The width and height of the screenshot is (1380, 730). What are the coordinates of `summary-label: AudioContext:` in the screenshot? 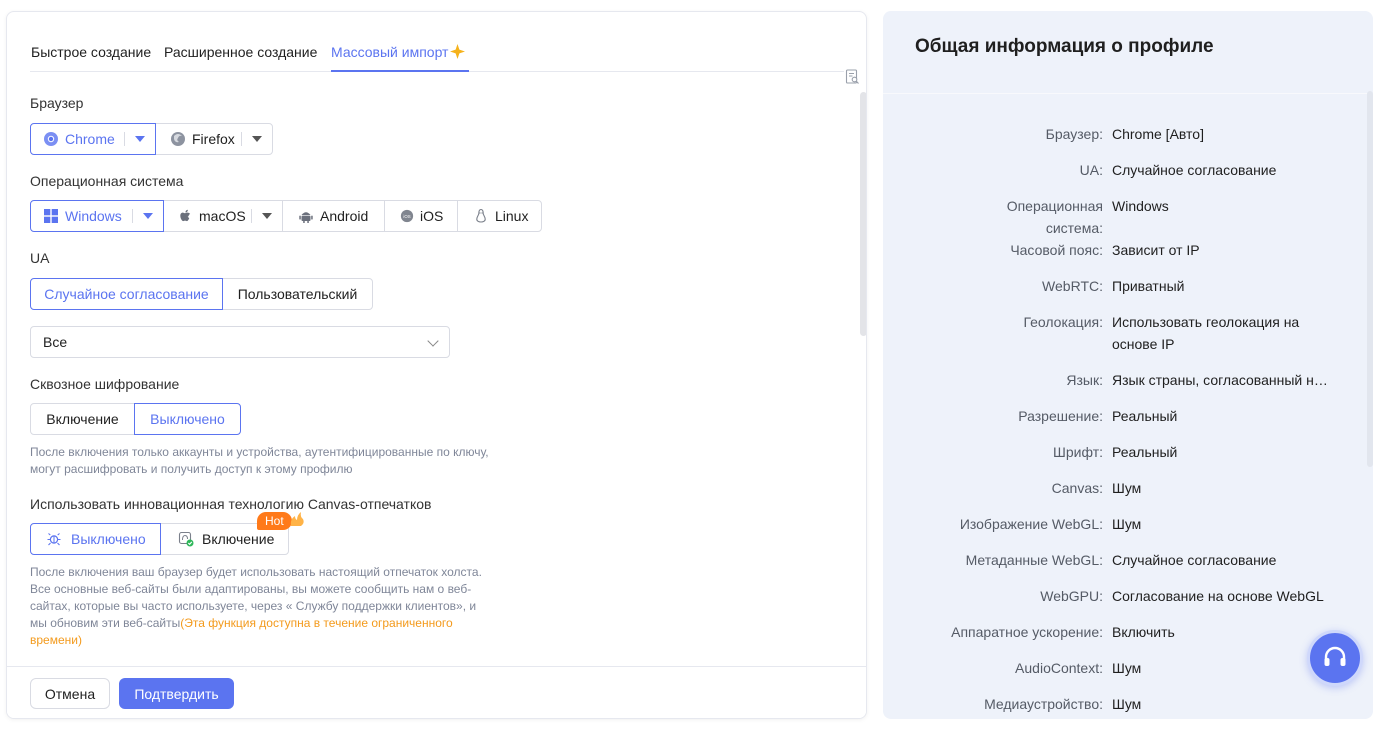 It's located at (1059, 668).